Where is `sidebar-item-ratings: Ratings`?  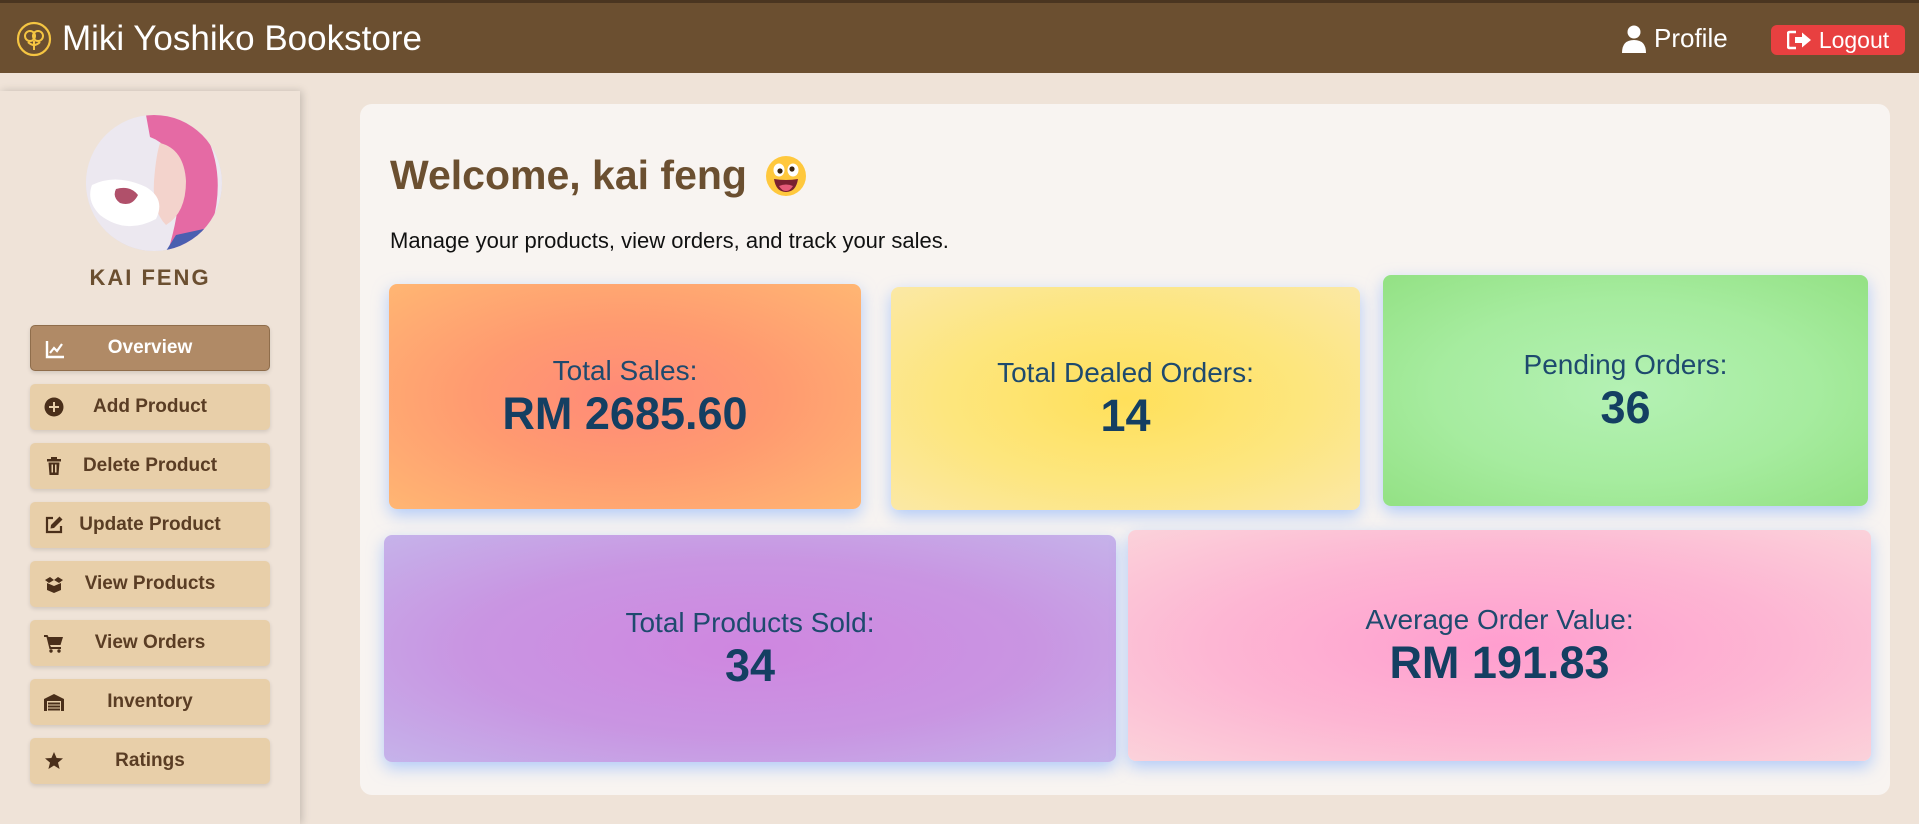
sidebar-item-ratings: Ratings is located at coordinates (150, 761).